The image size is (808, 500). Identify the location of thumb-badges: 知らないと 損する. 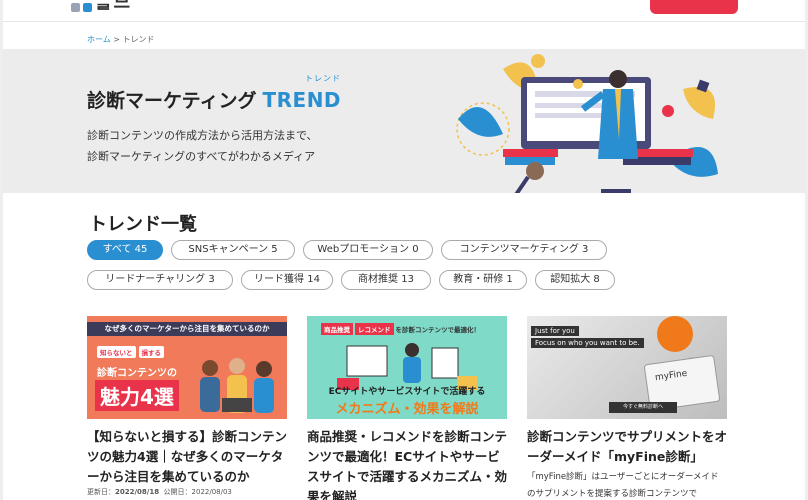
(130, 352).